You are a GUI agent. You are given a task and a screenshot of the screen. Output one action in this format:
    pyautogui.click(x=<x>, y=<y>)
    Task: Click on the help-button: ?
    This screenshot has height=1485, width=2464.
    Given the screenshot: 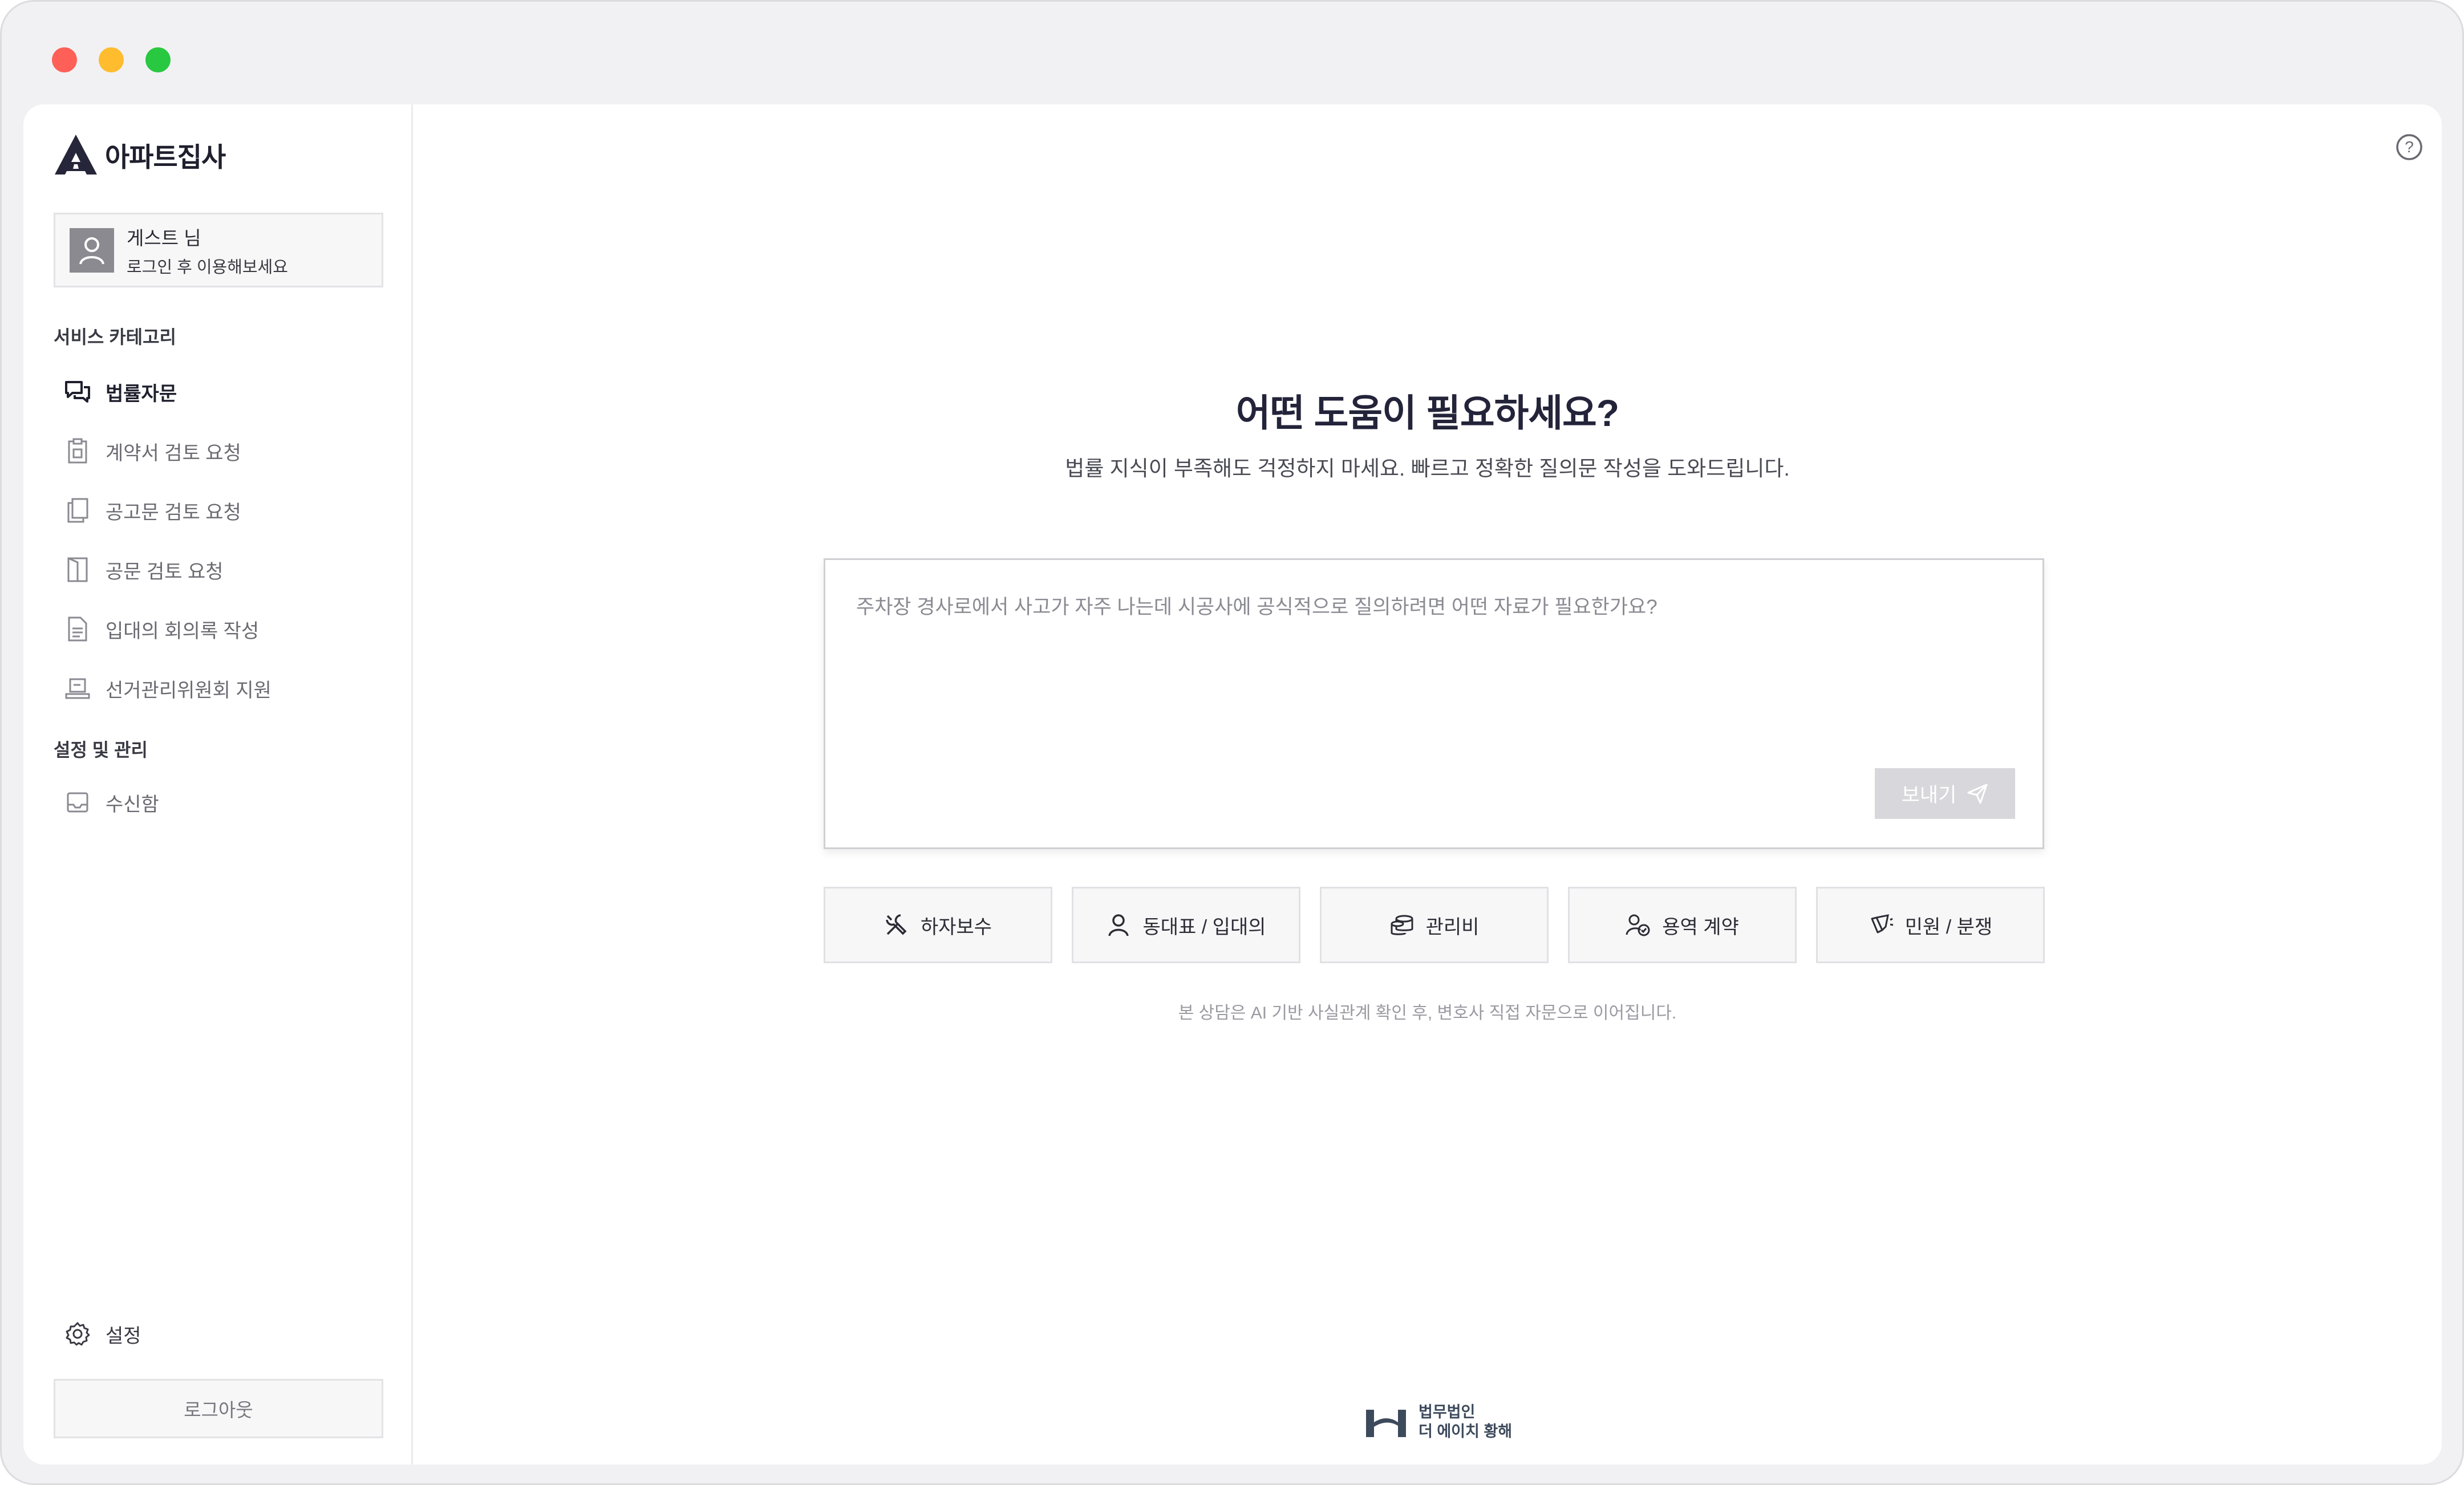 What is the action you would take?
    pyautogui.click(x=2410, y=147)
    